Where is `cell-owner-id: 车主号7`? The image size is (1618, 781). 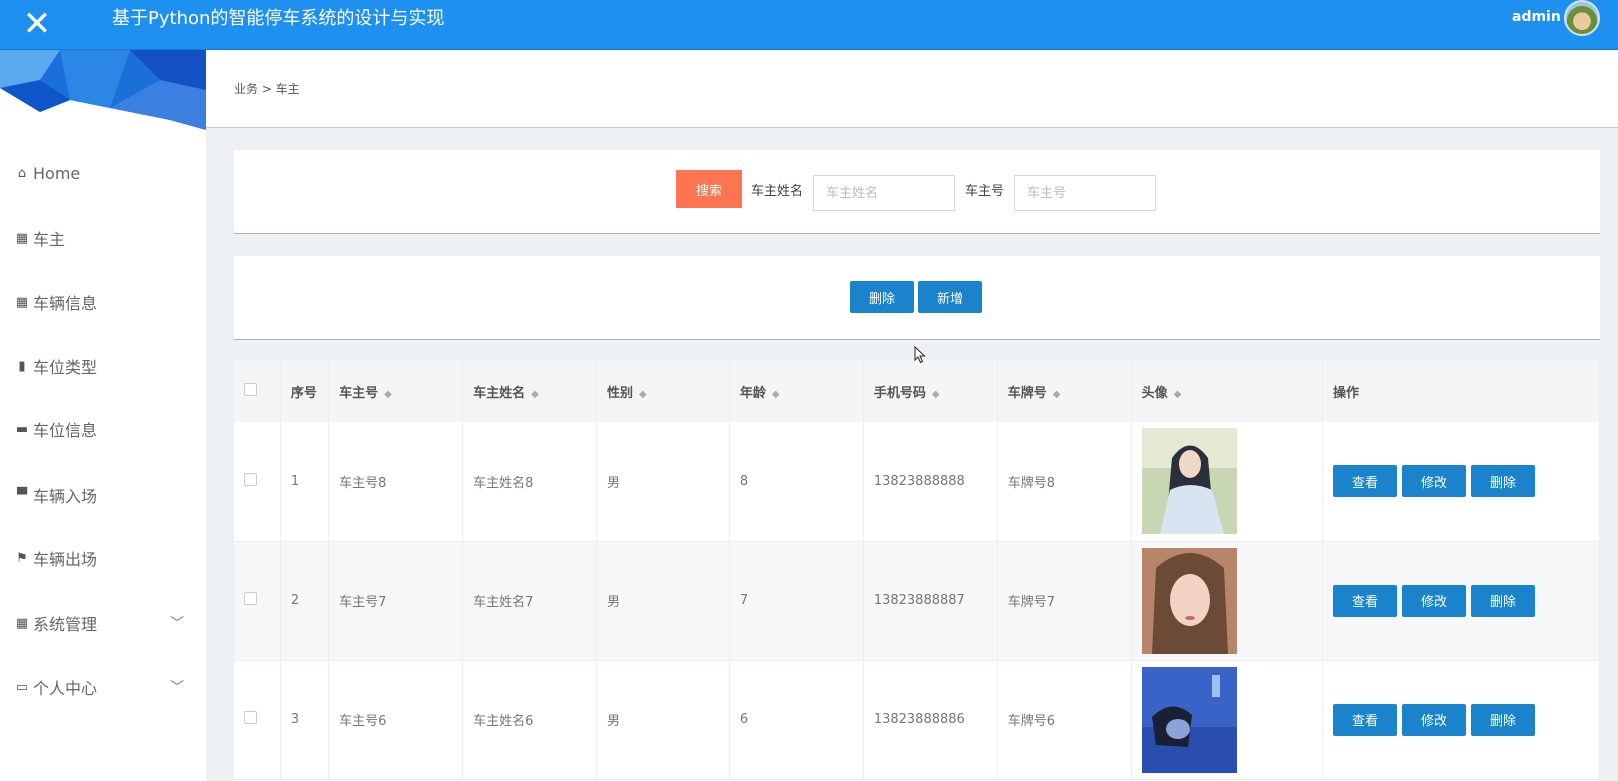
cell-owner-id: 车主号7 is located at coordinates (396, 601).